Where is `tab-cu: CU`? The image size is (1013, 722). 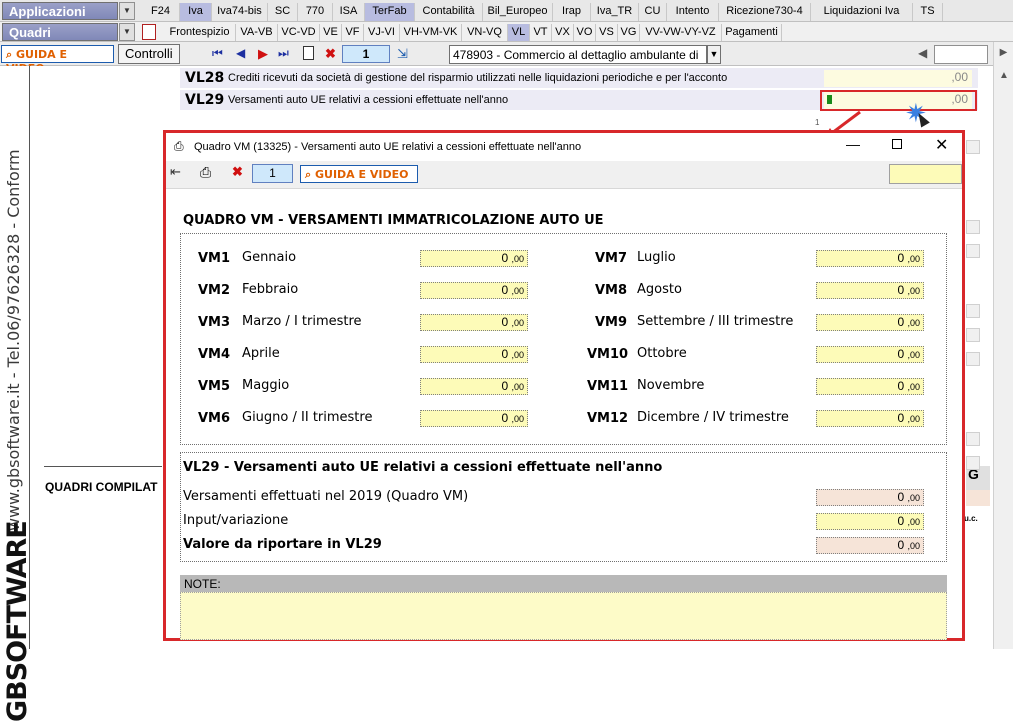
tab-cu: CU is located at coordinates (653, 12).